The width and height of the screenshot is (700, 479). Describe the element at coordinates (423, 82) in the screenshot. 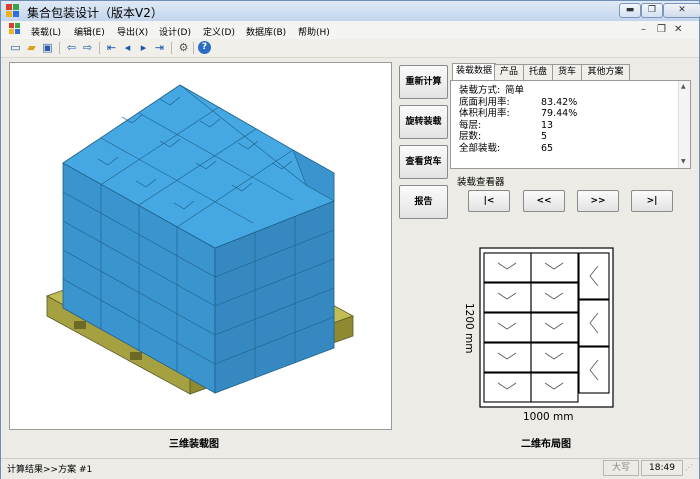

I see `recalculate-button: 重新计算` at that location.